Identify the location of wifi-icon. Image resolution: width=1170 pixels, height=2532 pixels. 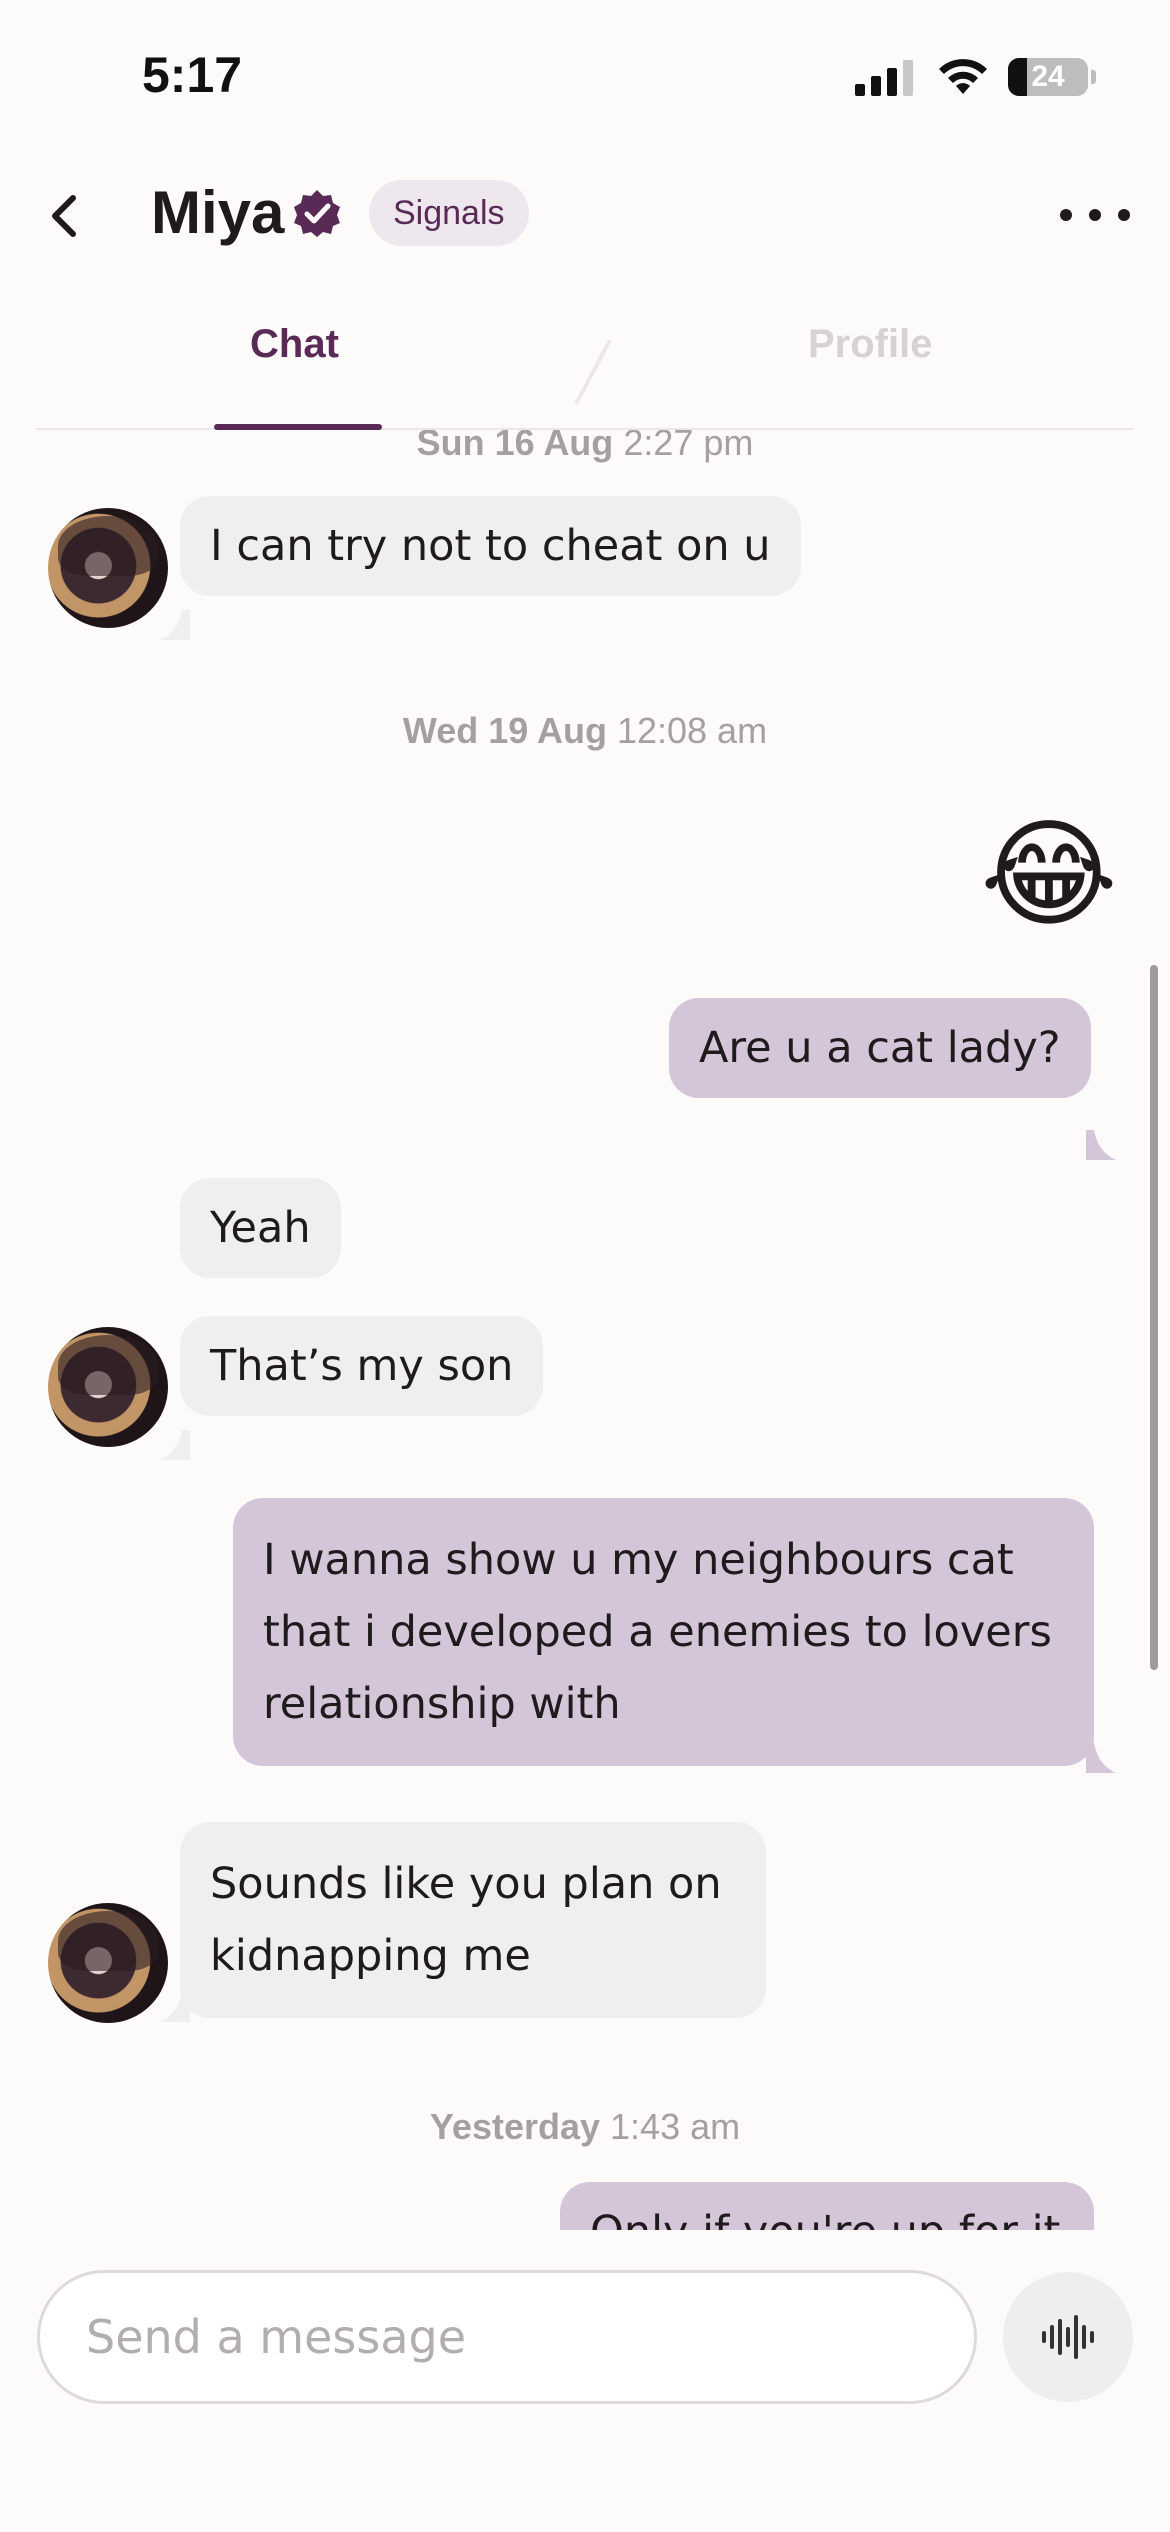
(963, 76).